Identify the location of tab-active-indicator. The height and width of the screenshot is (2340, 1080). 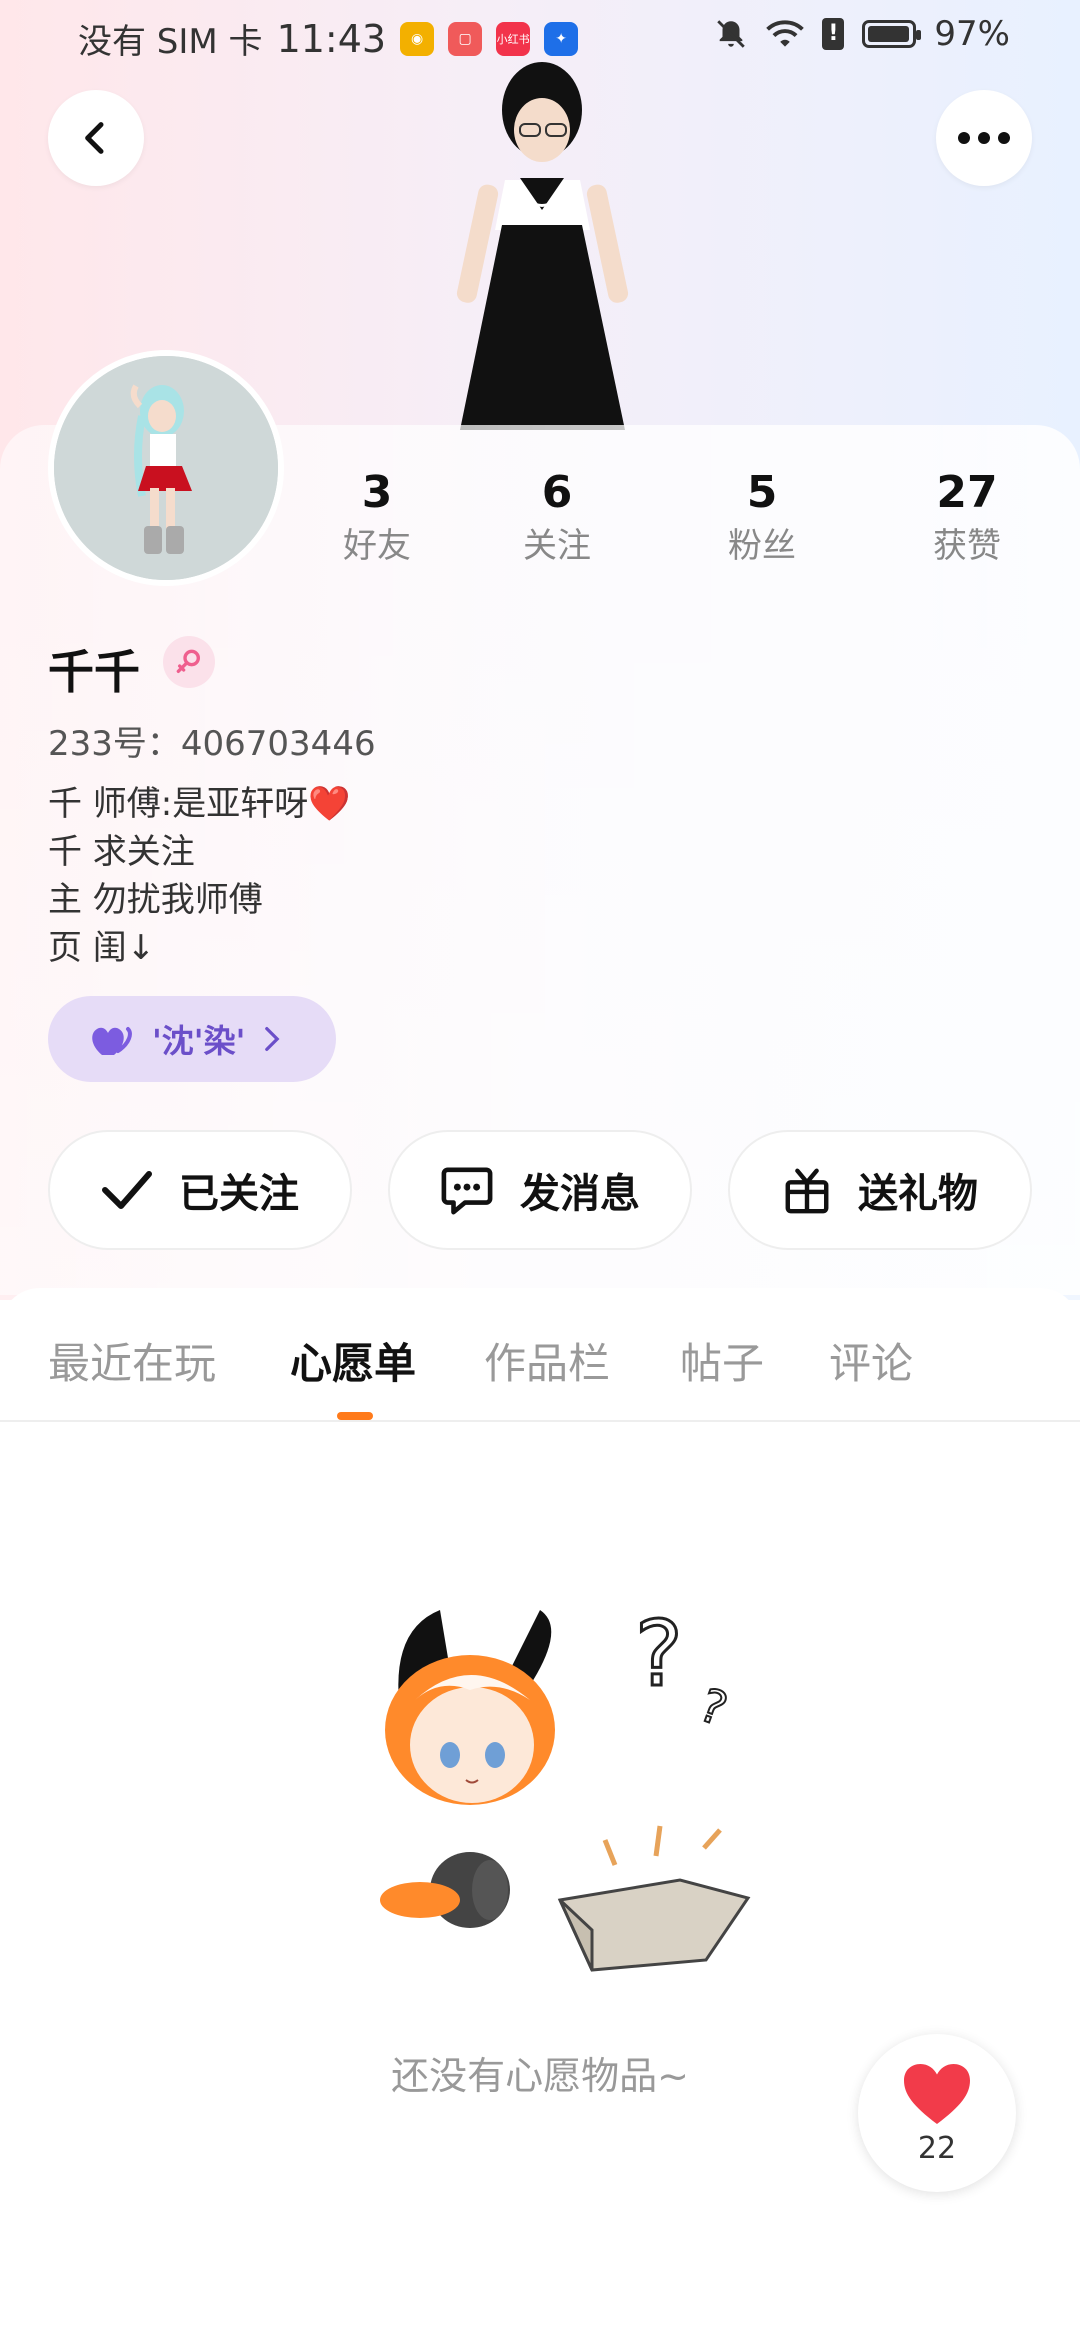
(355, 1416).